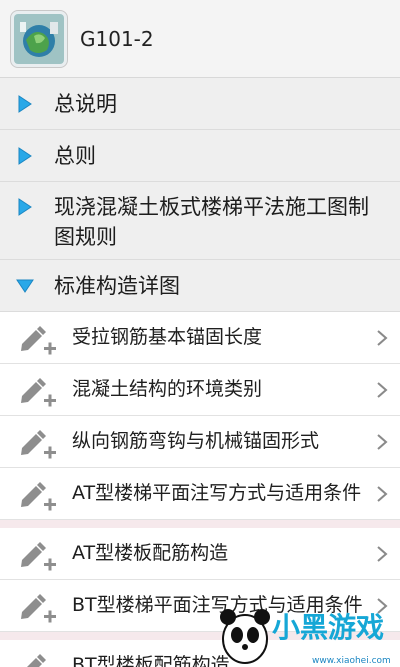 The image size is (400, 667). Describe the element at coordinates (217, 493) in the screenshot. I see `list-item-label: AT型楼梯平面注写方式与适用条件` at that location.